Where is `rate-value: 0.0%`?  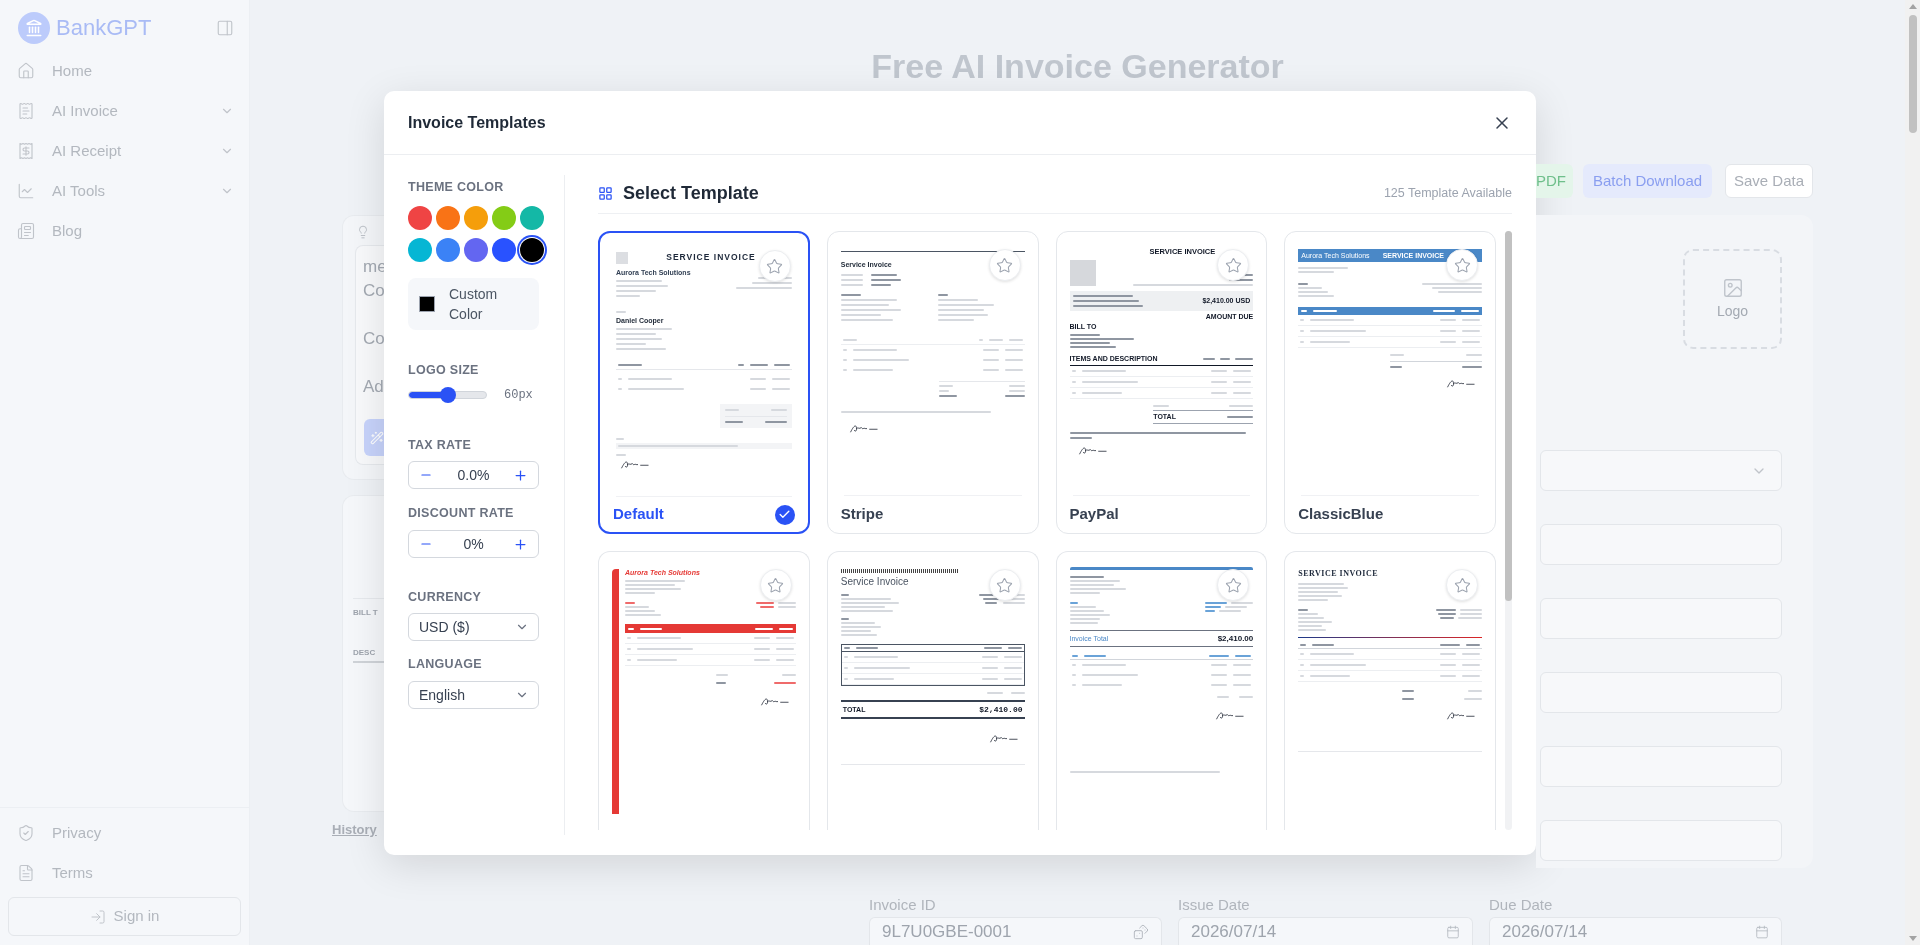
rate-value: 0.0% is located at coordinates (473, 475).